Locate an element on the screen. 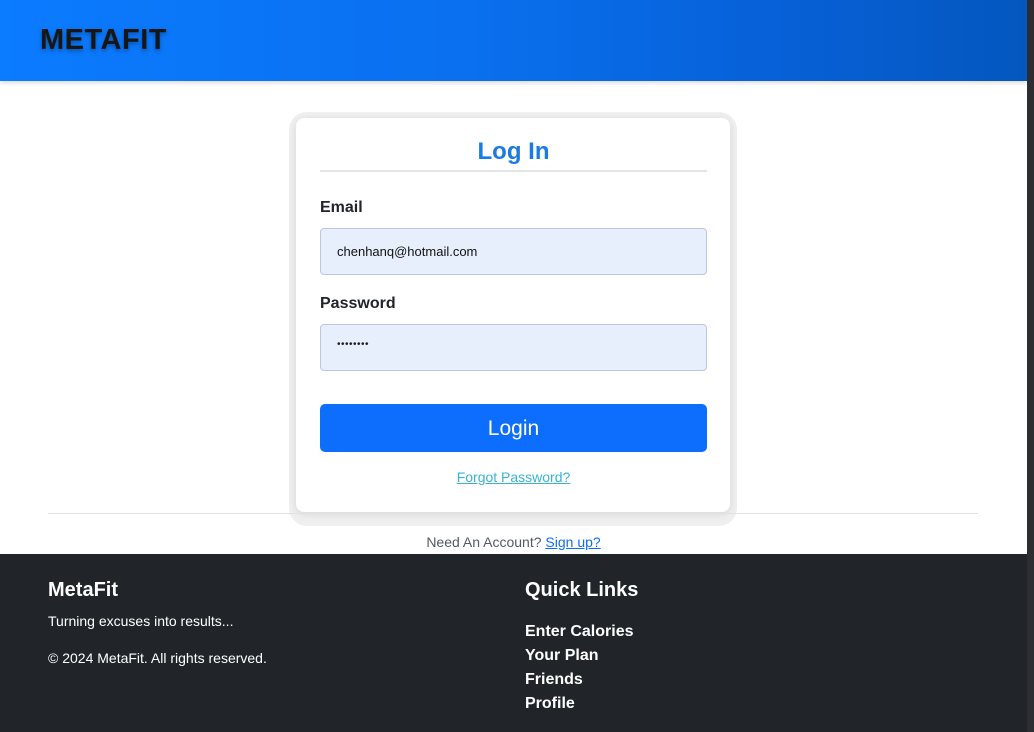  quick-link-profile: Profile is located at coordinates (579, 704).